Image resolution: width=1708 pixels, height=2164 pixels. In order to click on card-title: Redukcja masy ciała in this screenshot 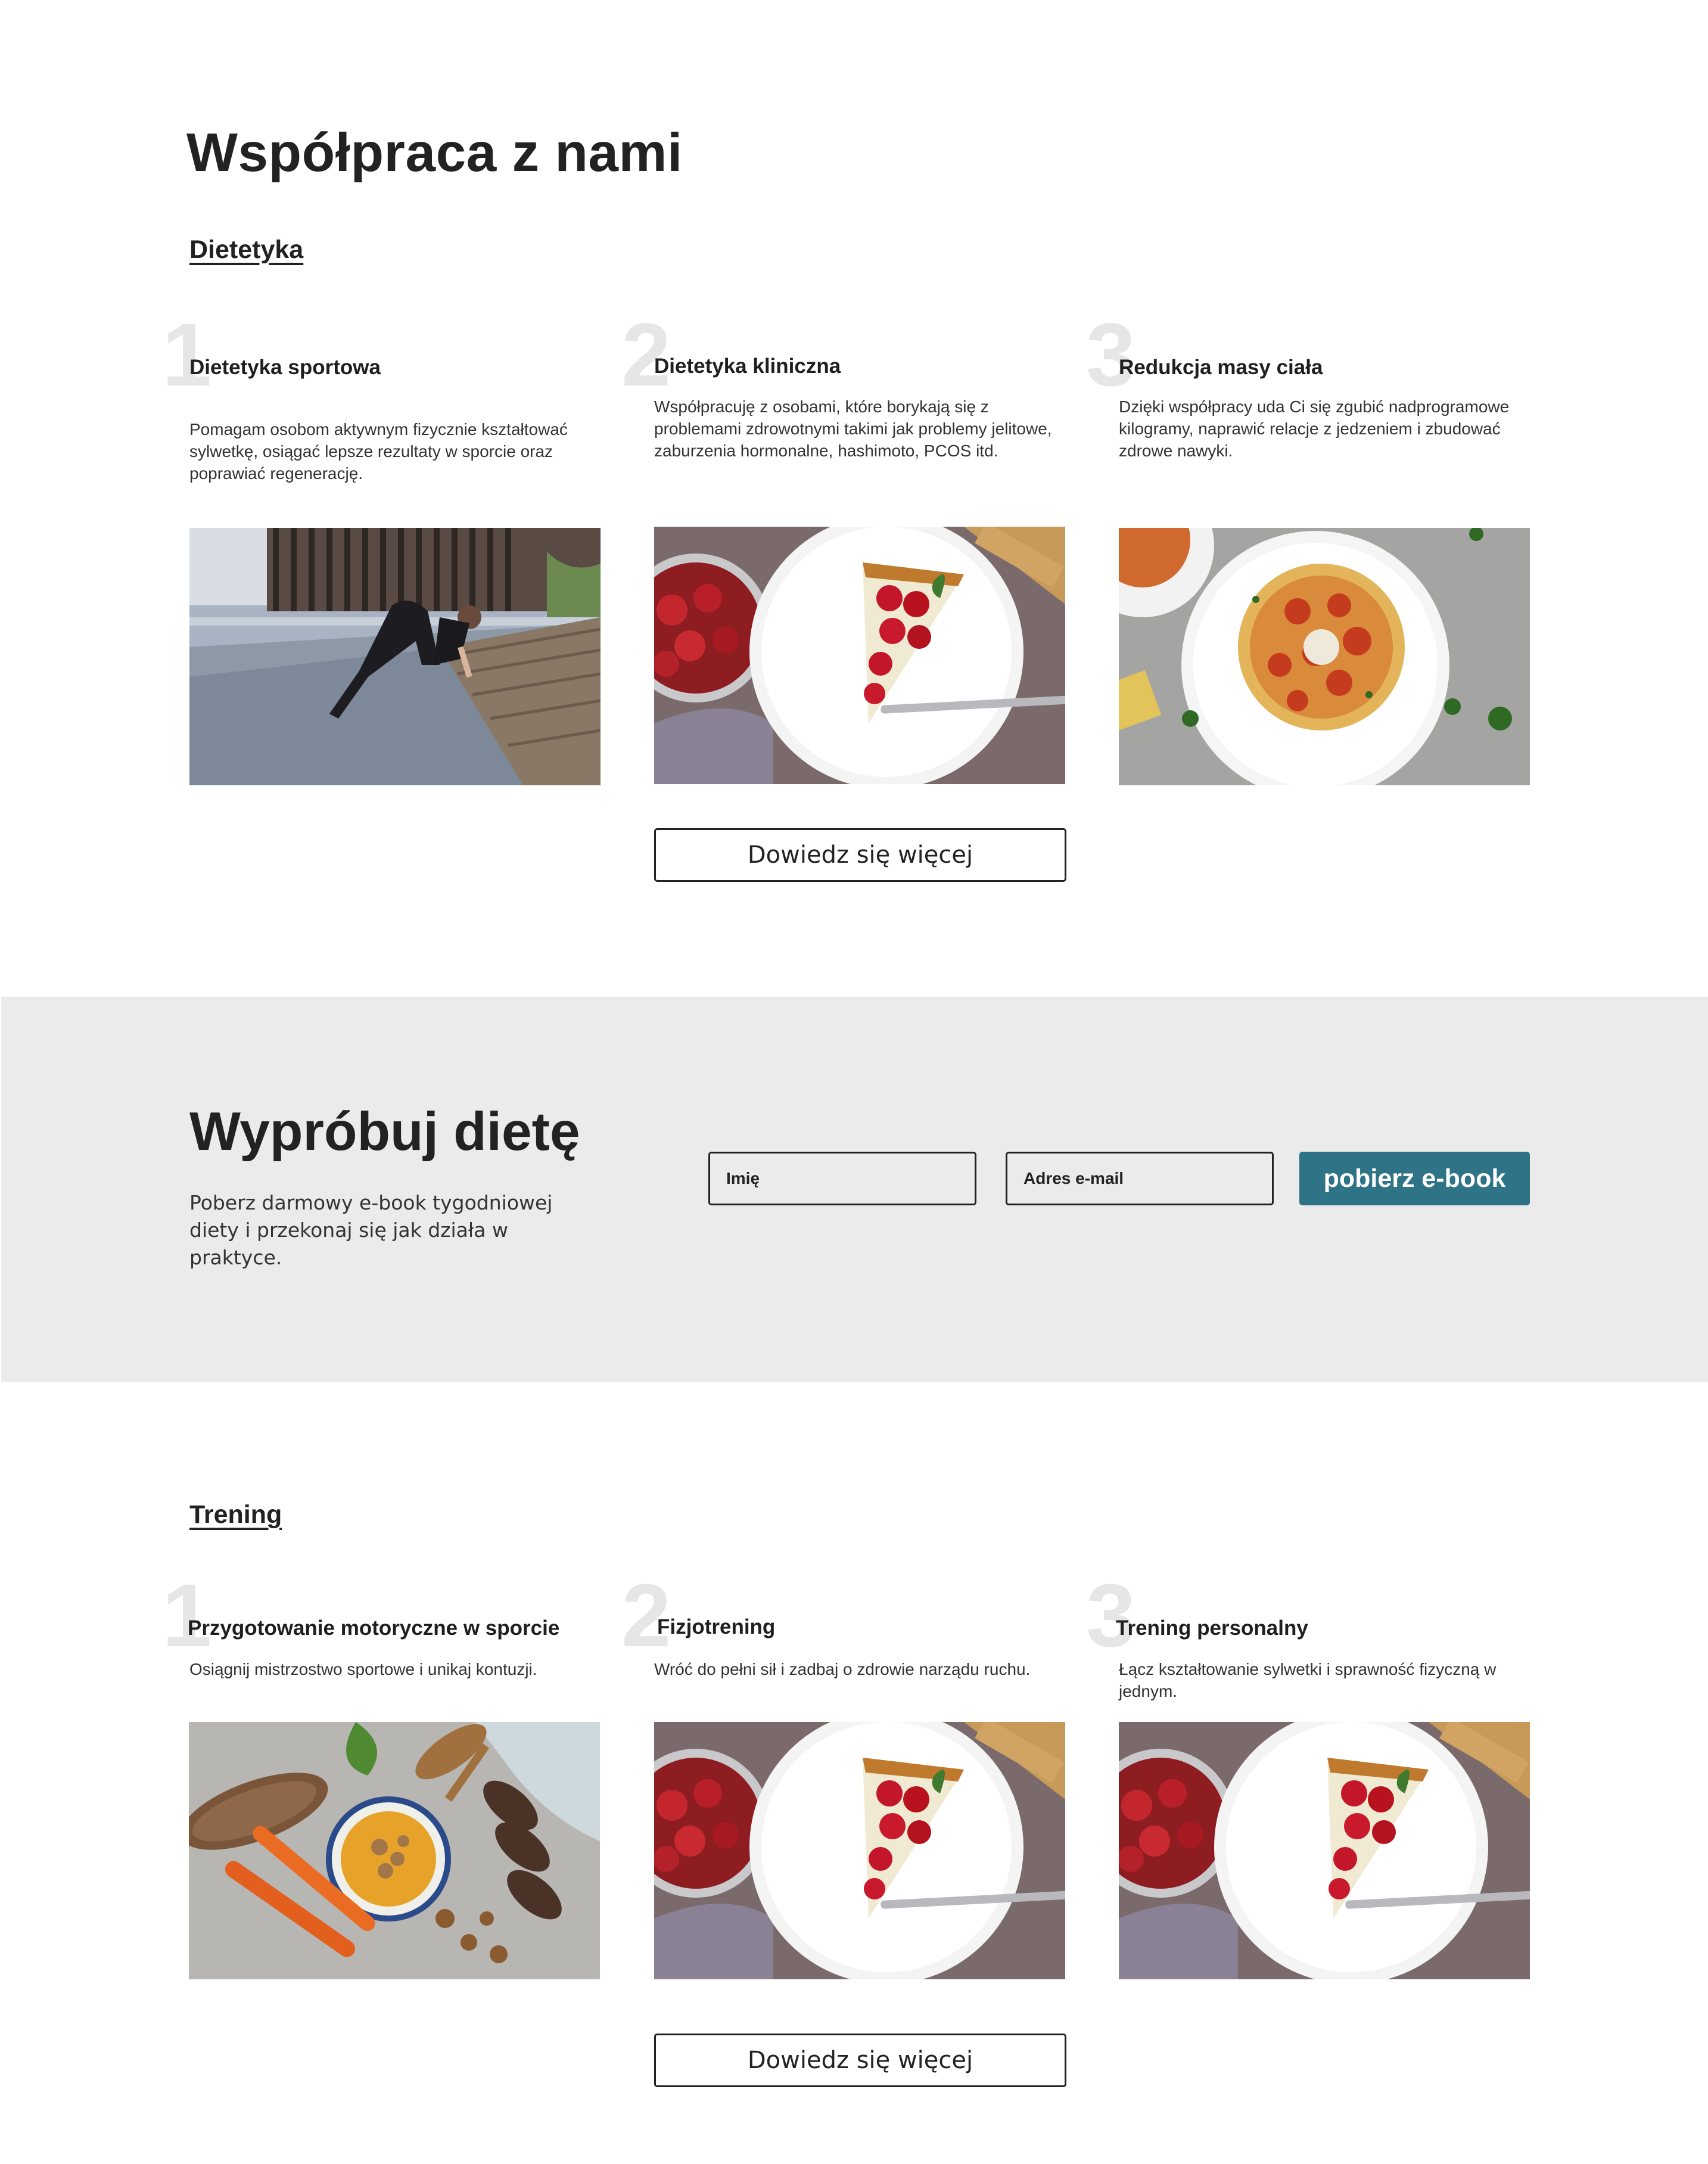, I will do `click(1221, 367)`.